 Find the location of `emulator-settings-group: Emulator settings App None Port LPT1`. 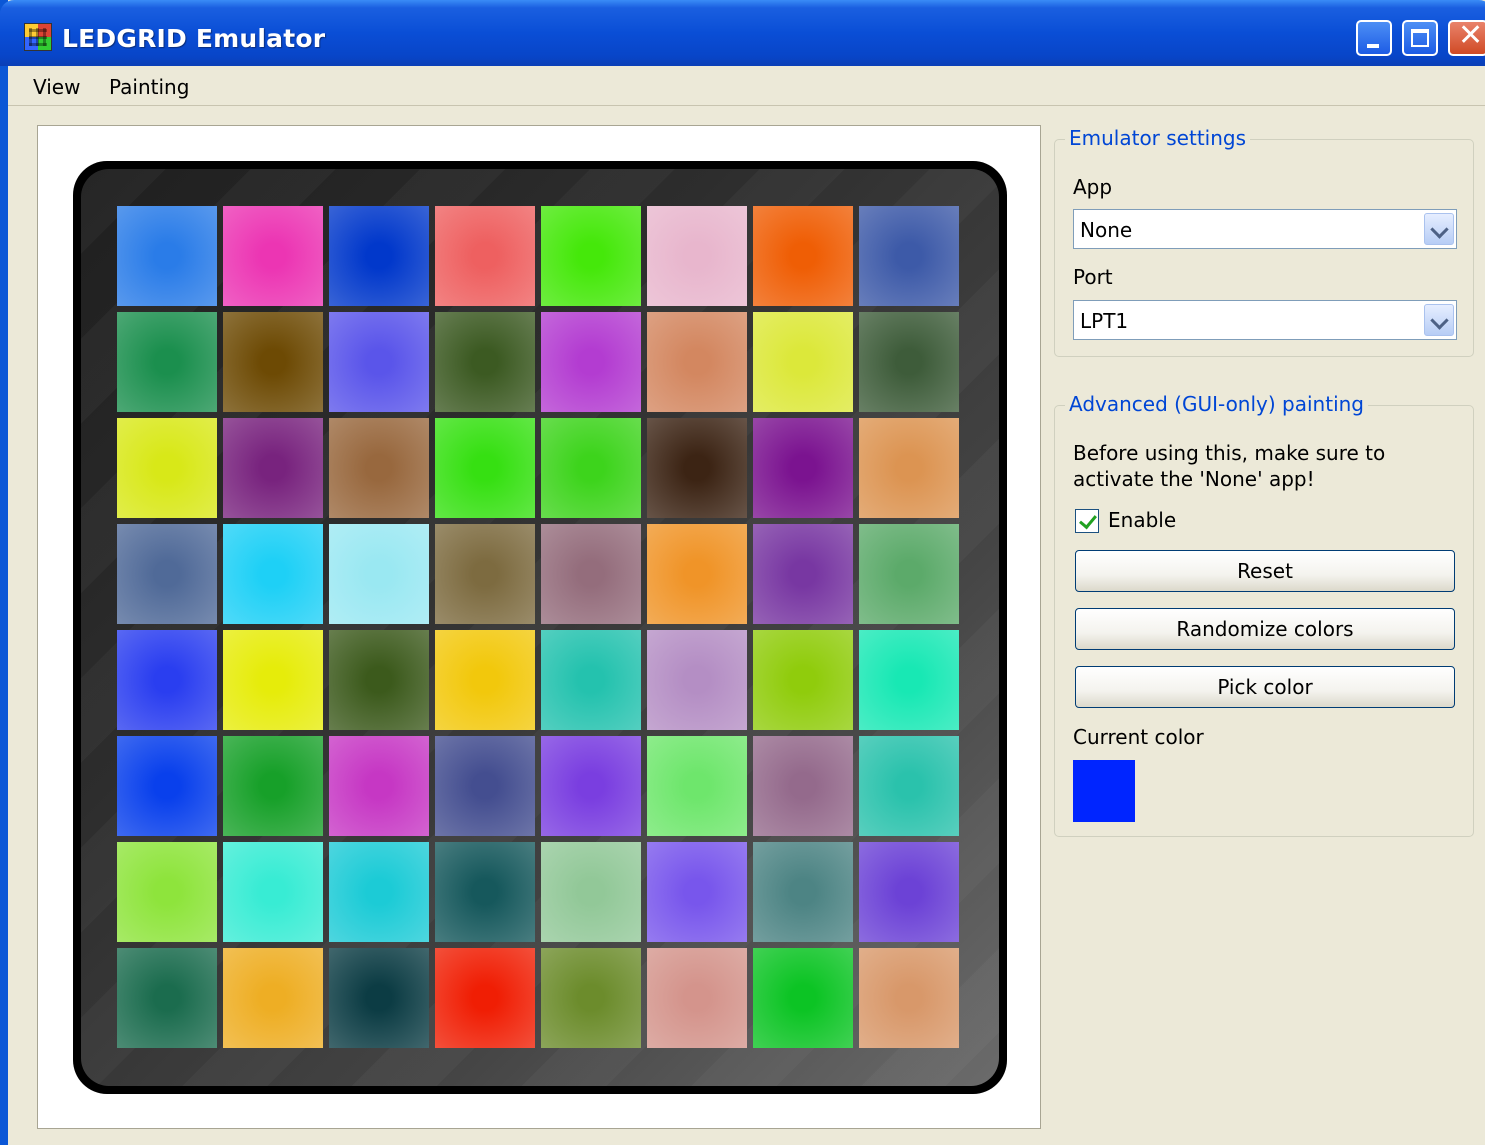

emulator-settings-group: Emulator settings App None Port LPT1 is located at coordinates (1264, 241).